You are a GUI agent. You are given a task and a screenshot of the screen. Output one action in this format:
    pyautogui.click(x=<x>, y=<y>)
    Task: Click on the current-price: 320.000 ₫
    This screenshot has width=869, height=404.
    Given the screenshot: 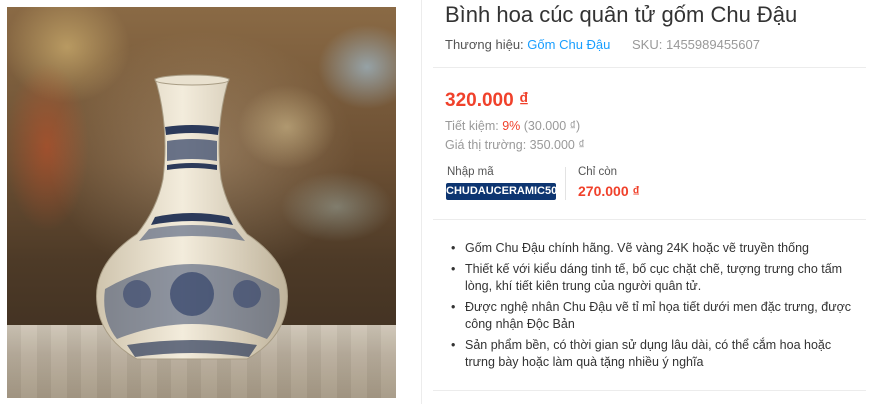 What is the action you would take?
    pyautogui.click(x=487, y=100)
    